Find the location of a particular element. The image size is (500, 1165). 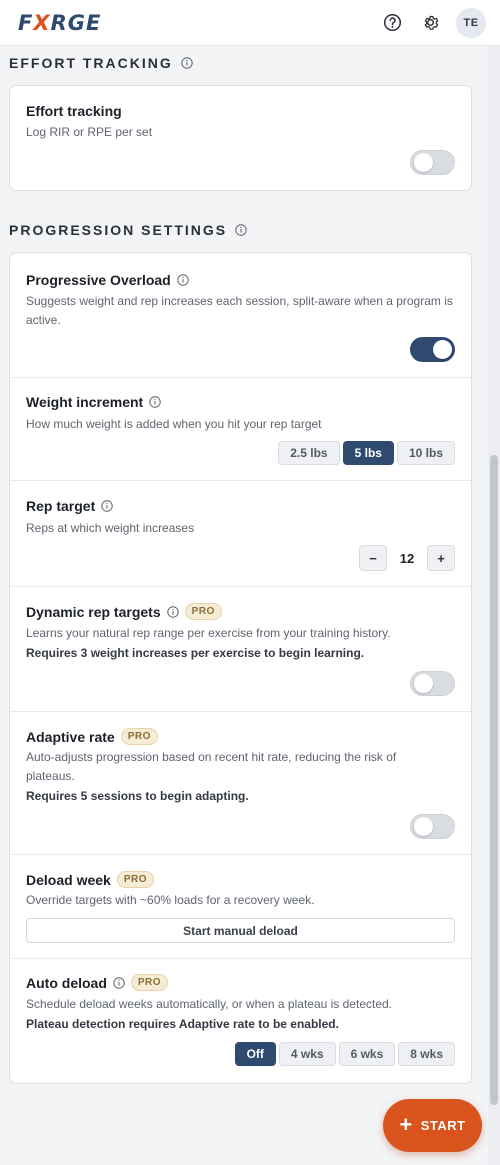

weight-option-5: 5 lbs is located at coordinates (368, 453).